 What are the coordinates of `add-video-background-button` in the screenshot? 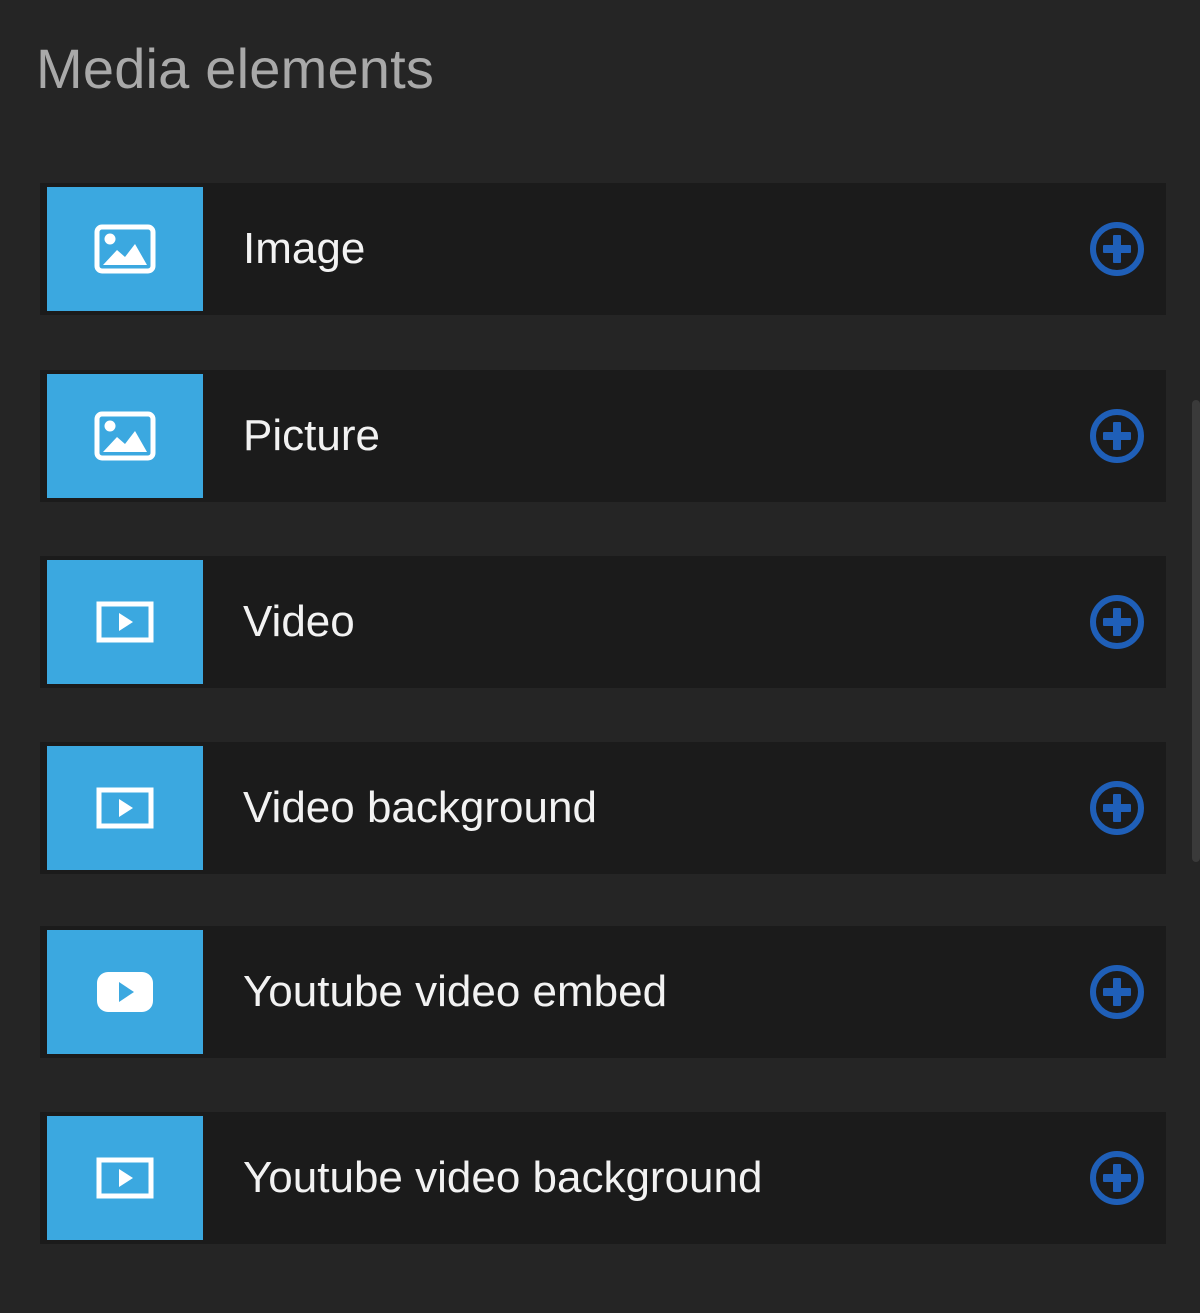 It's located at (1117, 808).